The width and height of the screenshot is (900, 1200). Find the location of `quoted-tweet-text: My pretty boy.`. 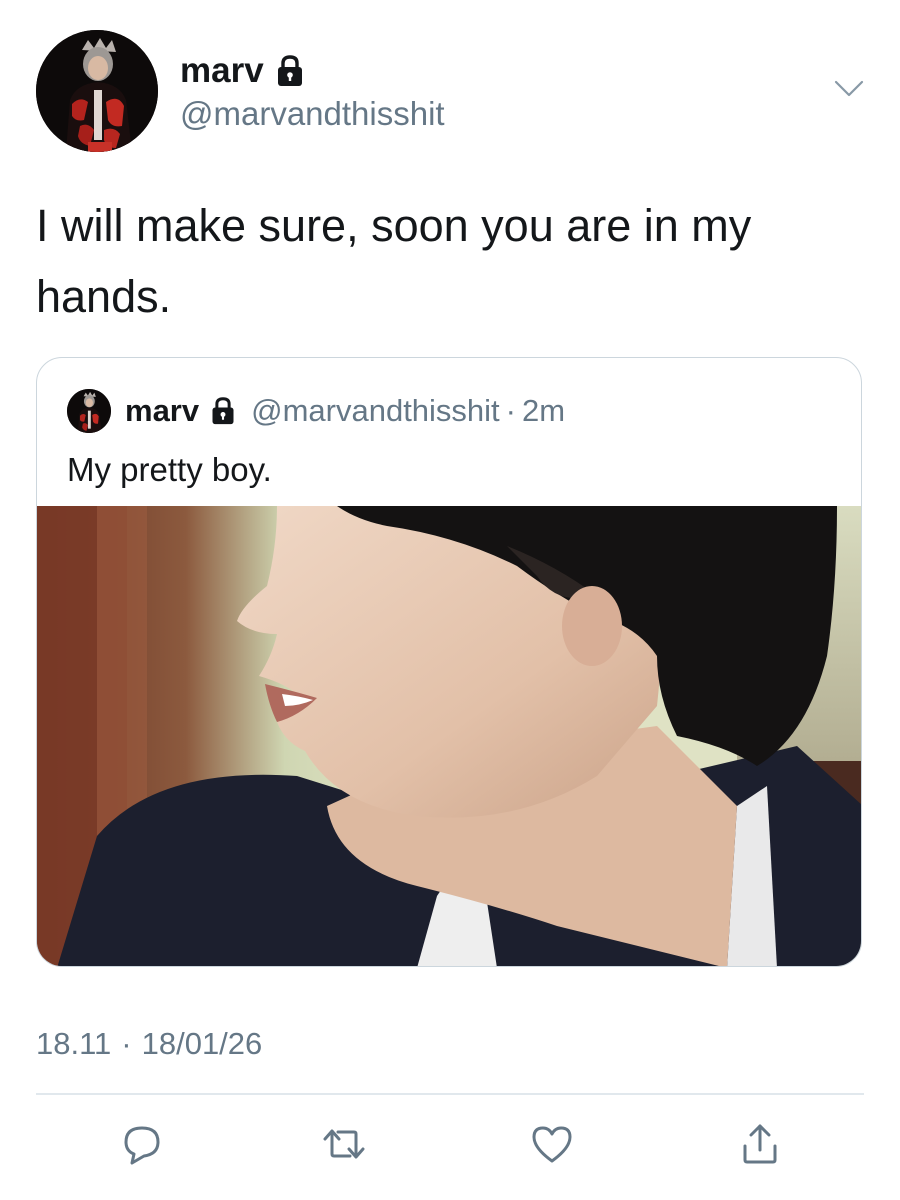

quoted-tweet-text: My pretty boy. is located at coordinates (169, 469).